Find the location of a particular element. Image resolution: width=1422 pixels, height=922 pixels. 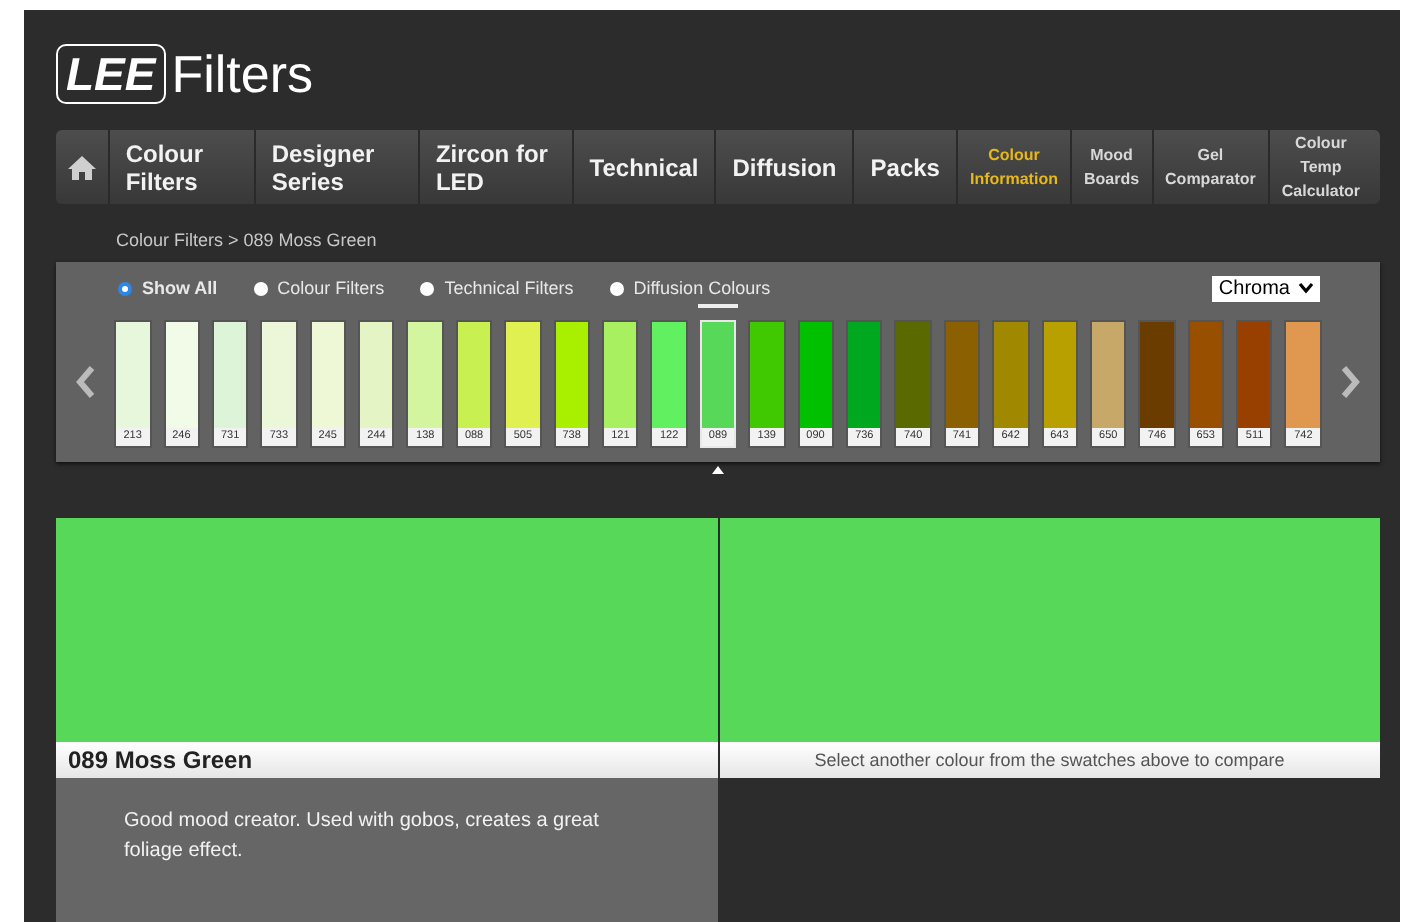

filter-description: Good mood creator. Used with gobos, creates a great foliage effect. is located at coordinates (362, 837).